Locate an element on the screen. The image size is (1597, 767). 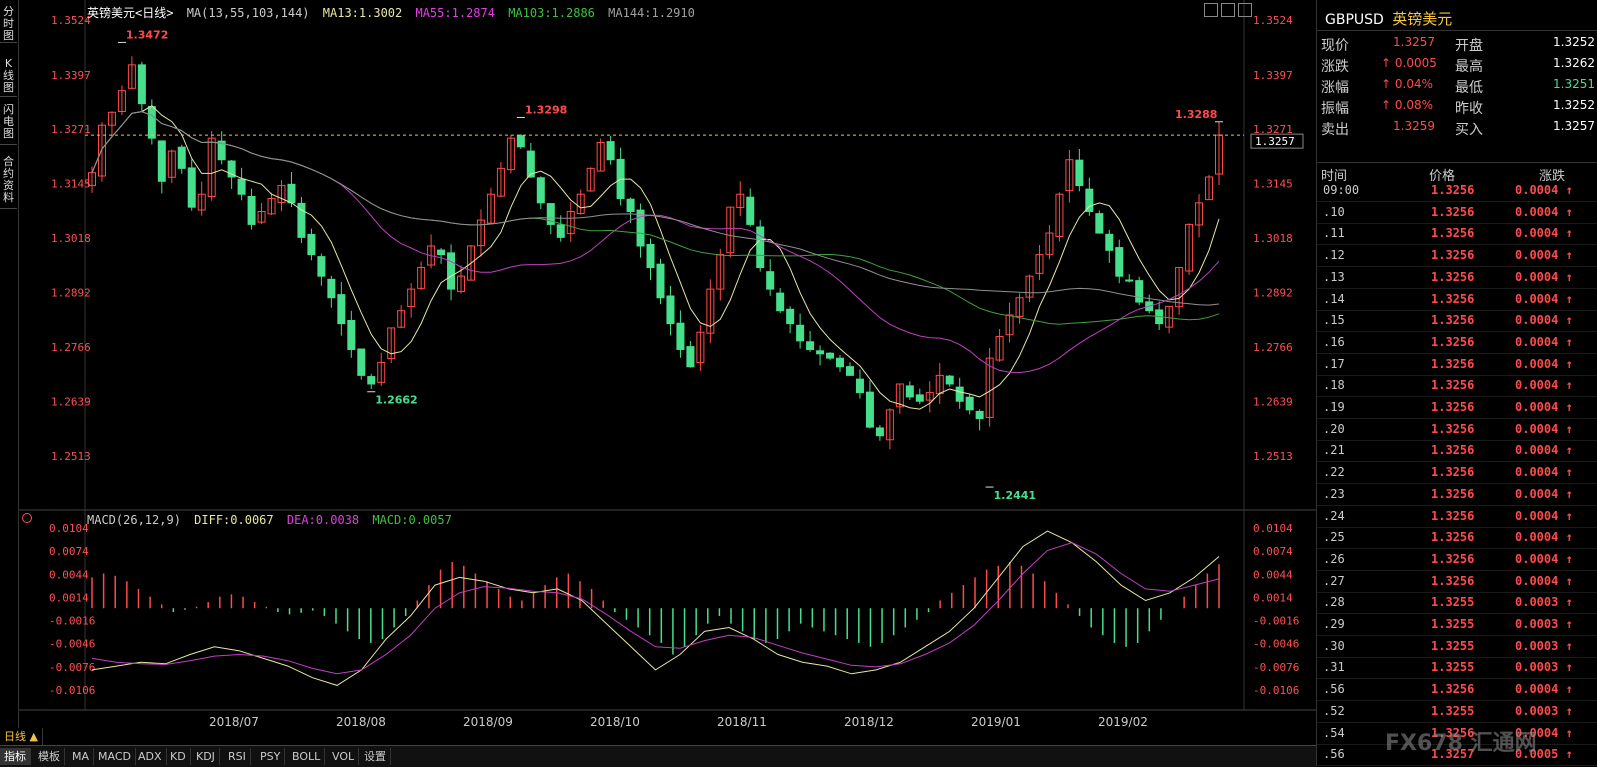
tick-row: .26 1.3256 0.0004 ↑ is located at coordinates (1457, 560).